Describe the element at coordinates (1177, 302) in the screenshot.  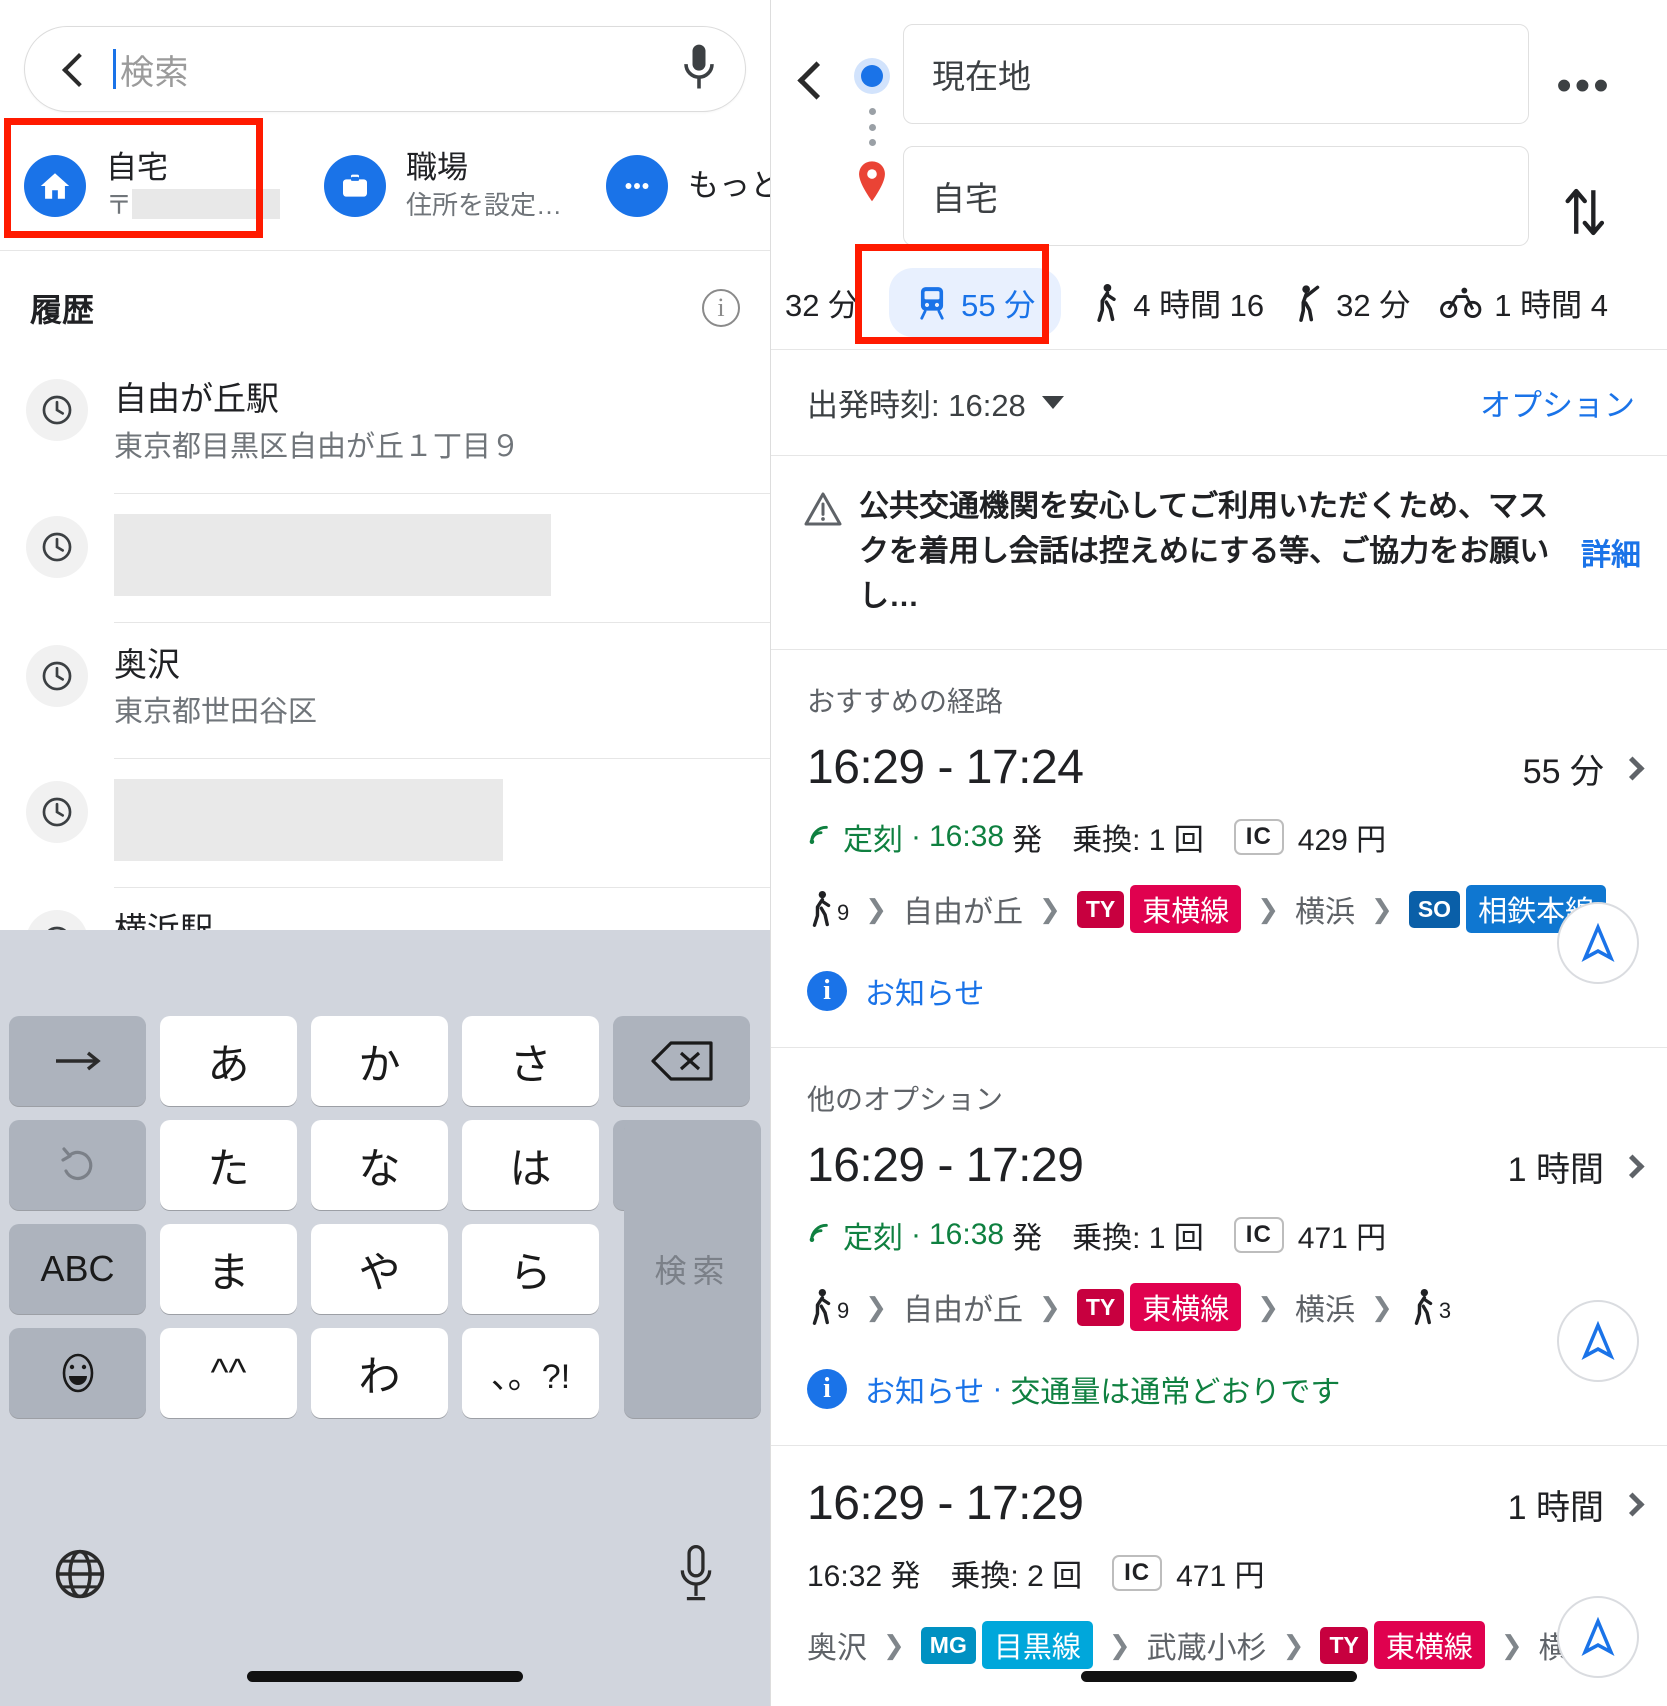
I see `mode-walking: 4 時間 16` at that location.